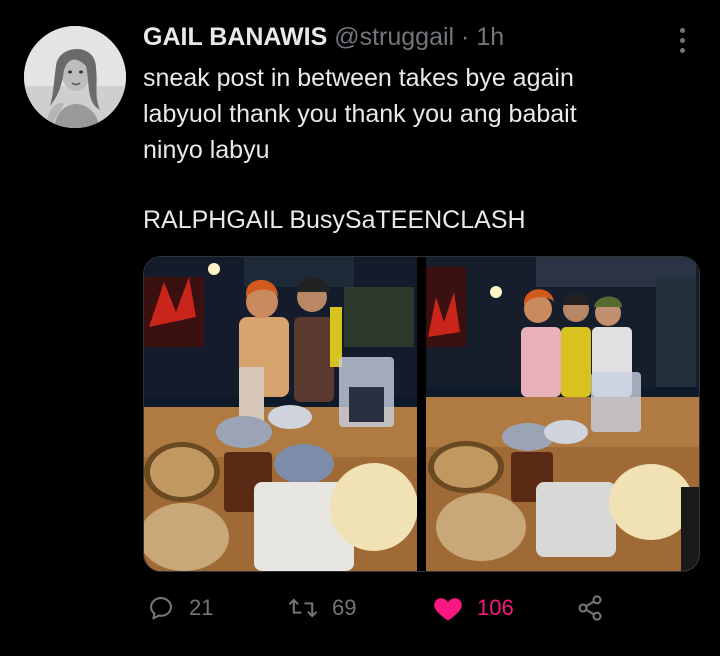  Describe the element at coordinates (358, 78) in the screenshot. I see `tweet-text-line: sneak post in between takes bye again` at that location.